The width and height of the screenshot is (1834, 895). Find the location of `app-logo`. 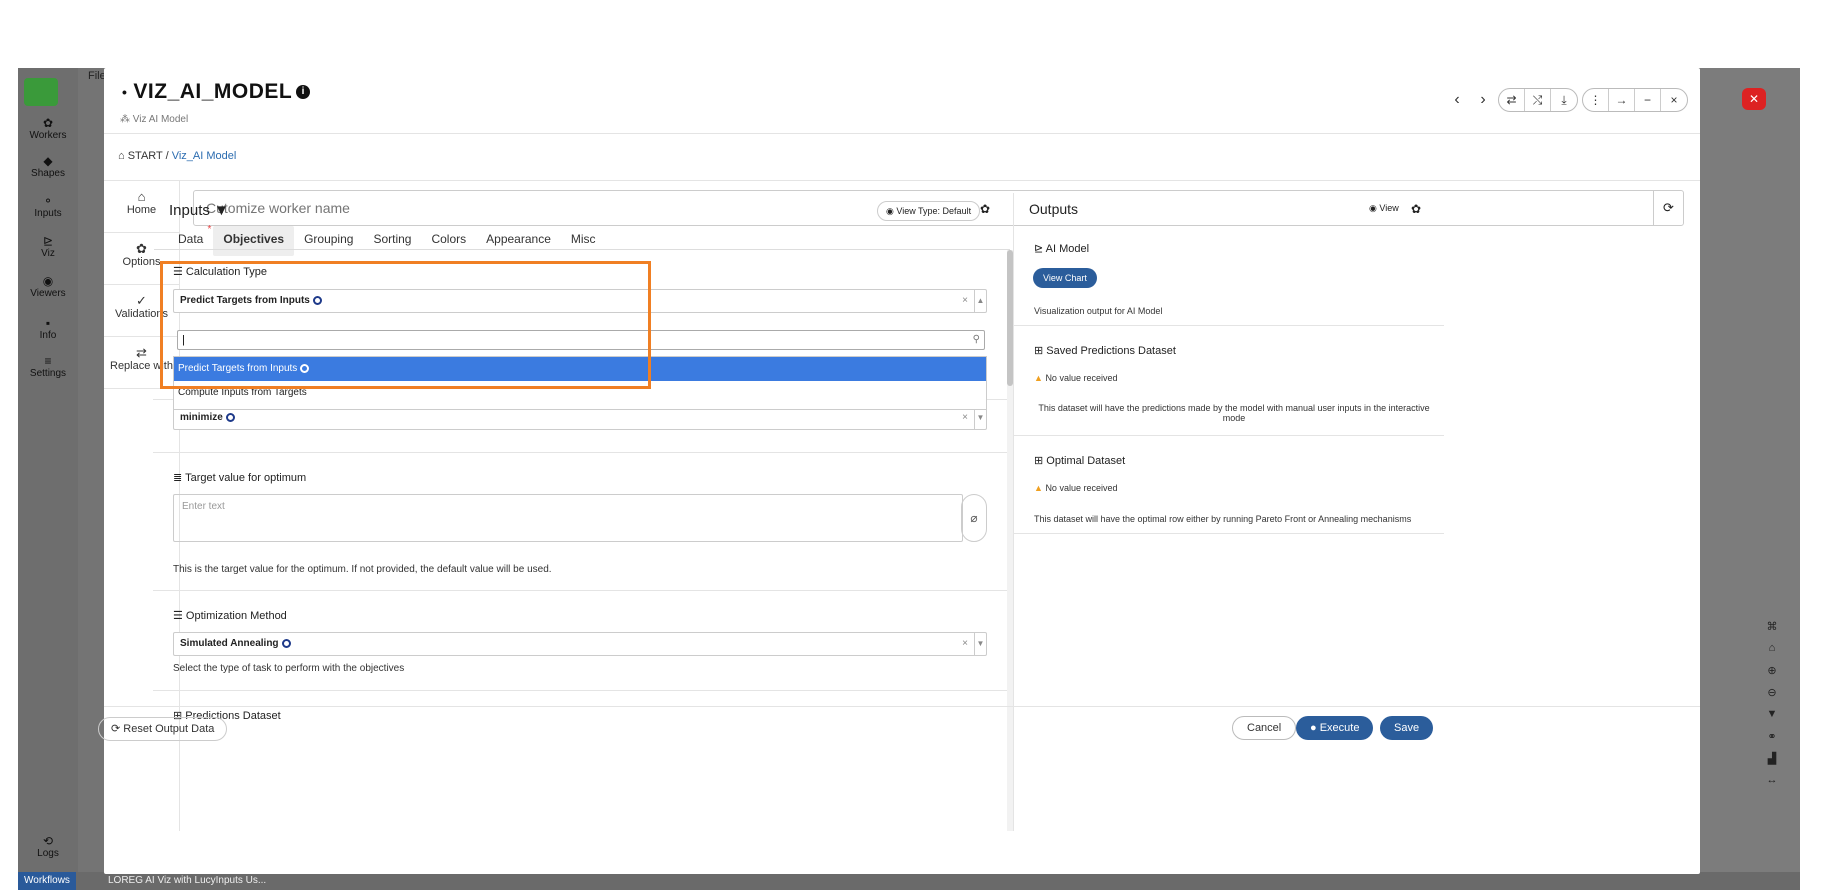

app-logo is located at coordinates (41, 92).